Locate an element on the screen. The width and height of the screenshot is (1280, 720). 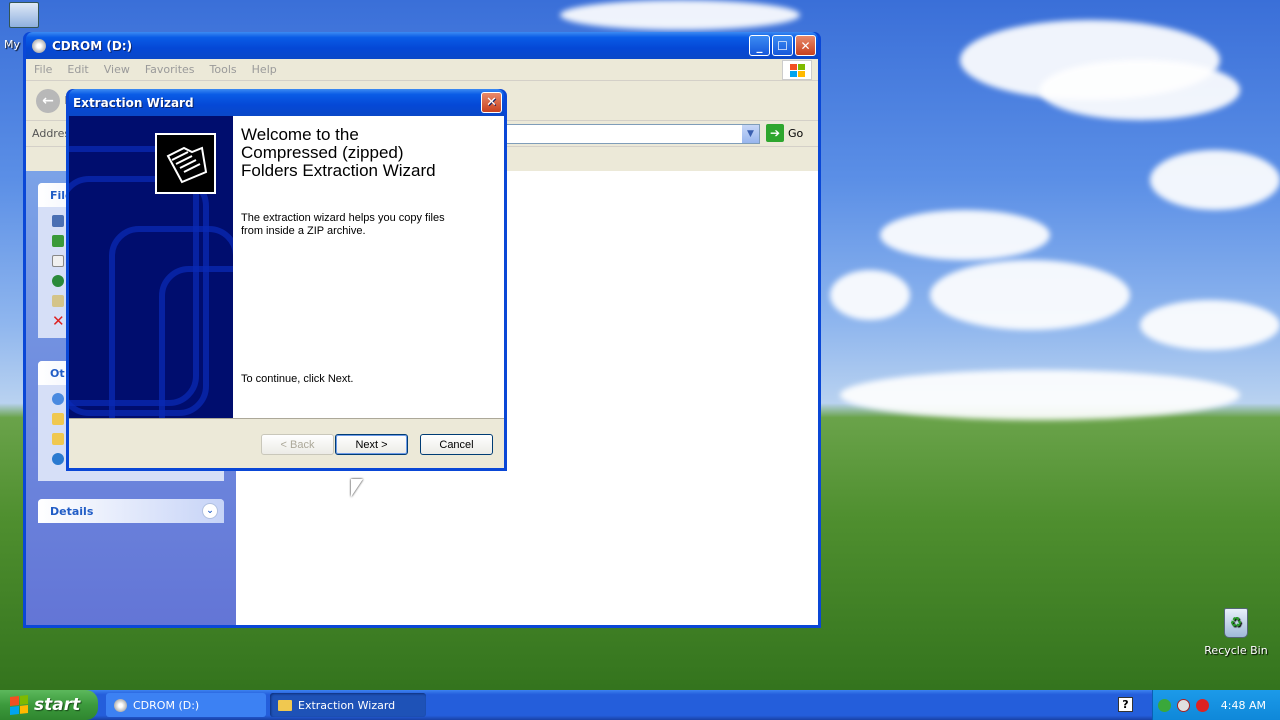
taskbar-item-label: Extraction Wizard is located at coordinates (347, 705).